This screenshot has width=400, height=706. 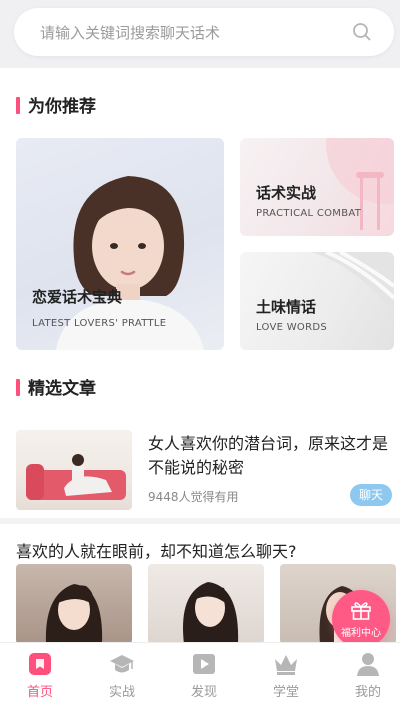 I want to click on tab-school: 学堂, so click(x=286, y=677).